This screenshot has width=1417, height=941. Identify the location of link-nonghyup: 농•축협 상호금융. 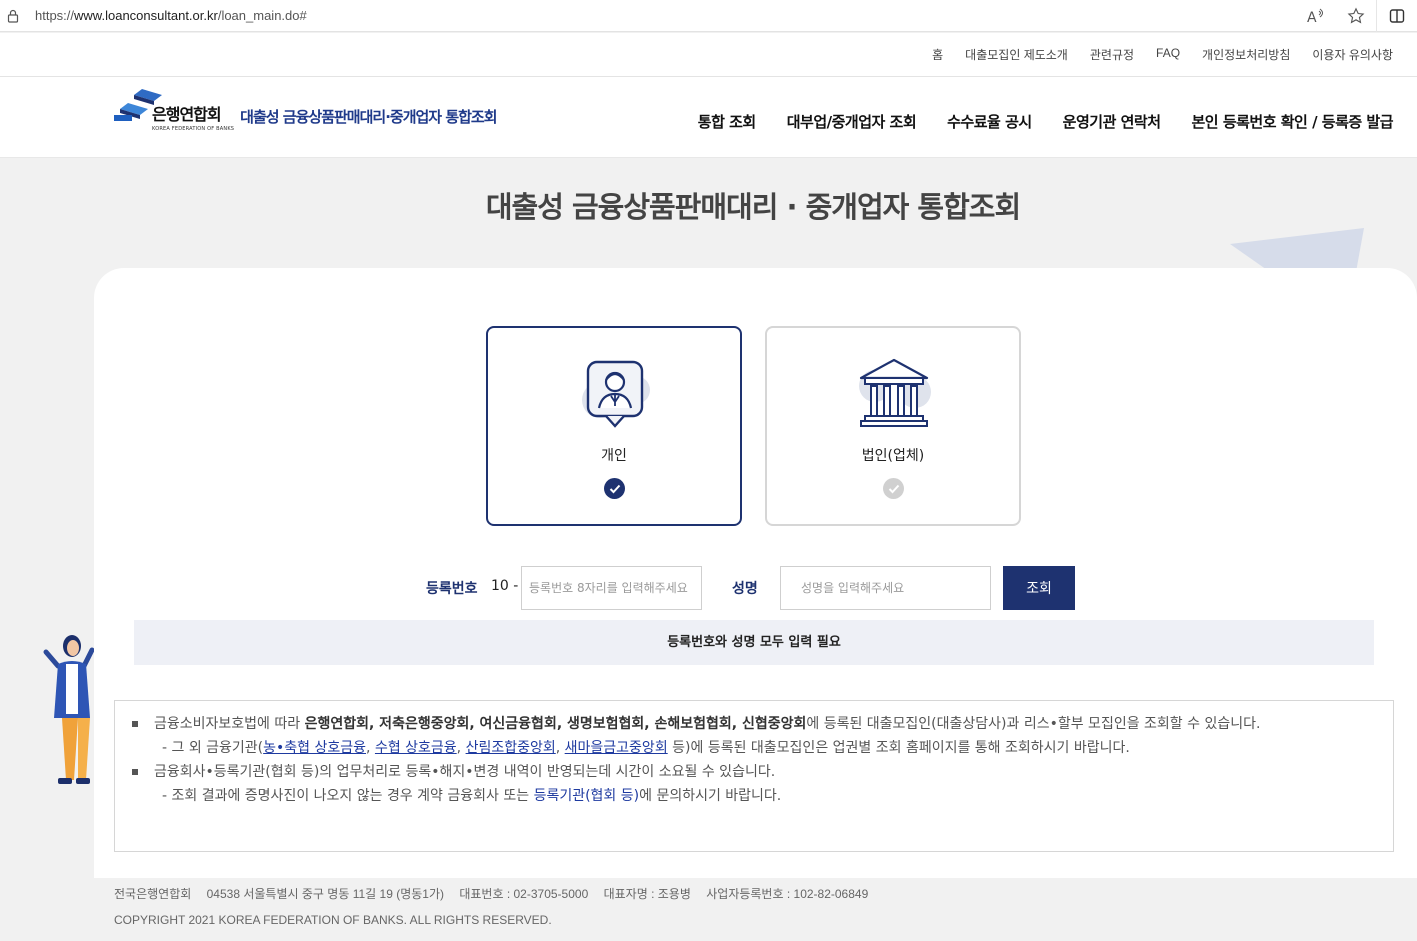
(314, 748).